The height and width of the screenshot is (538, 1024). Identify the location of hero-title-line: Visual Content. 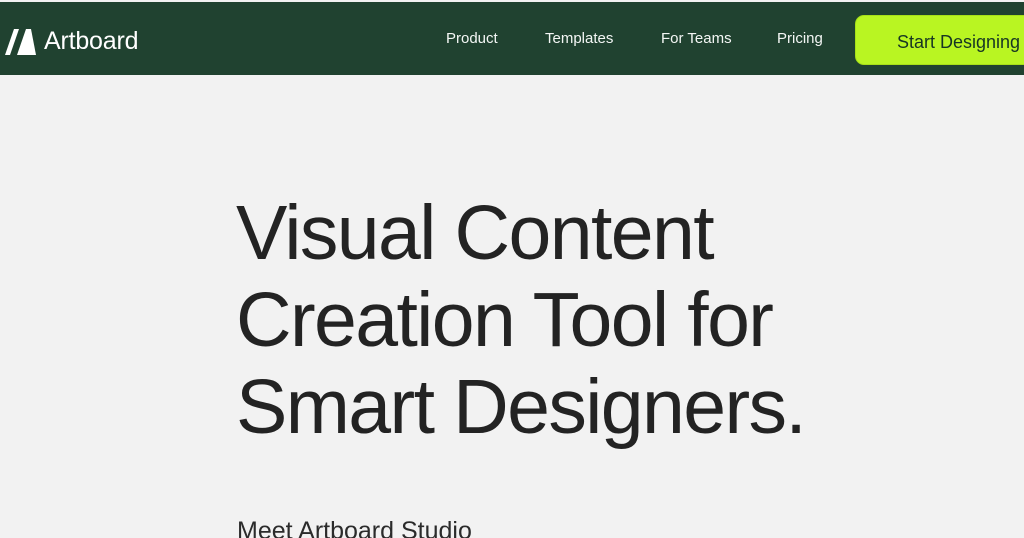
(475, 233).